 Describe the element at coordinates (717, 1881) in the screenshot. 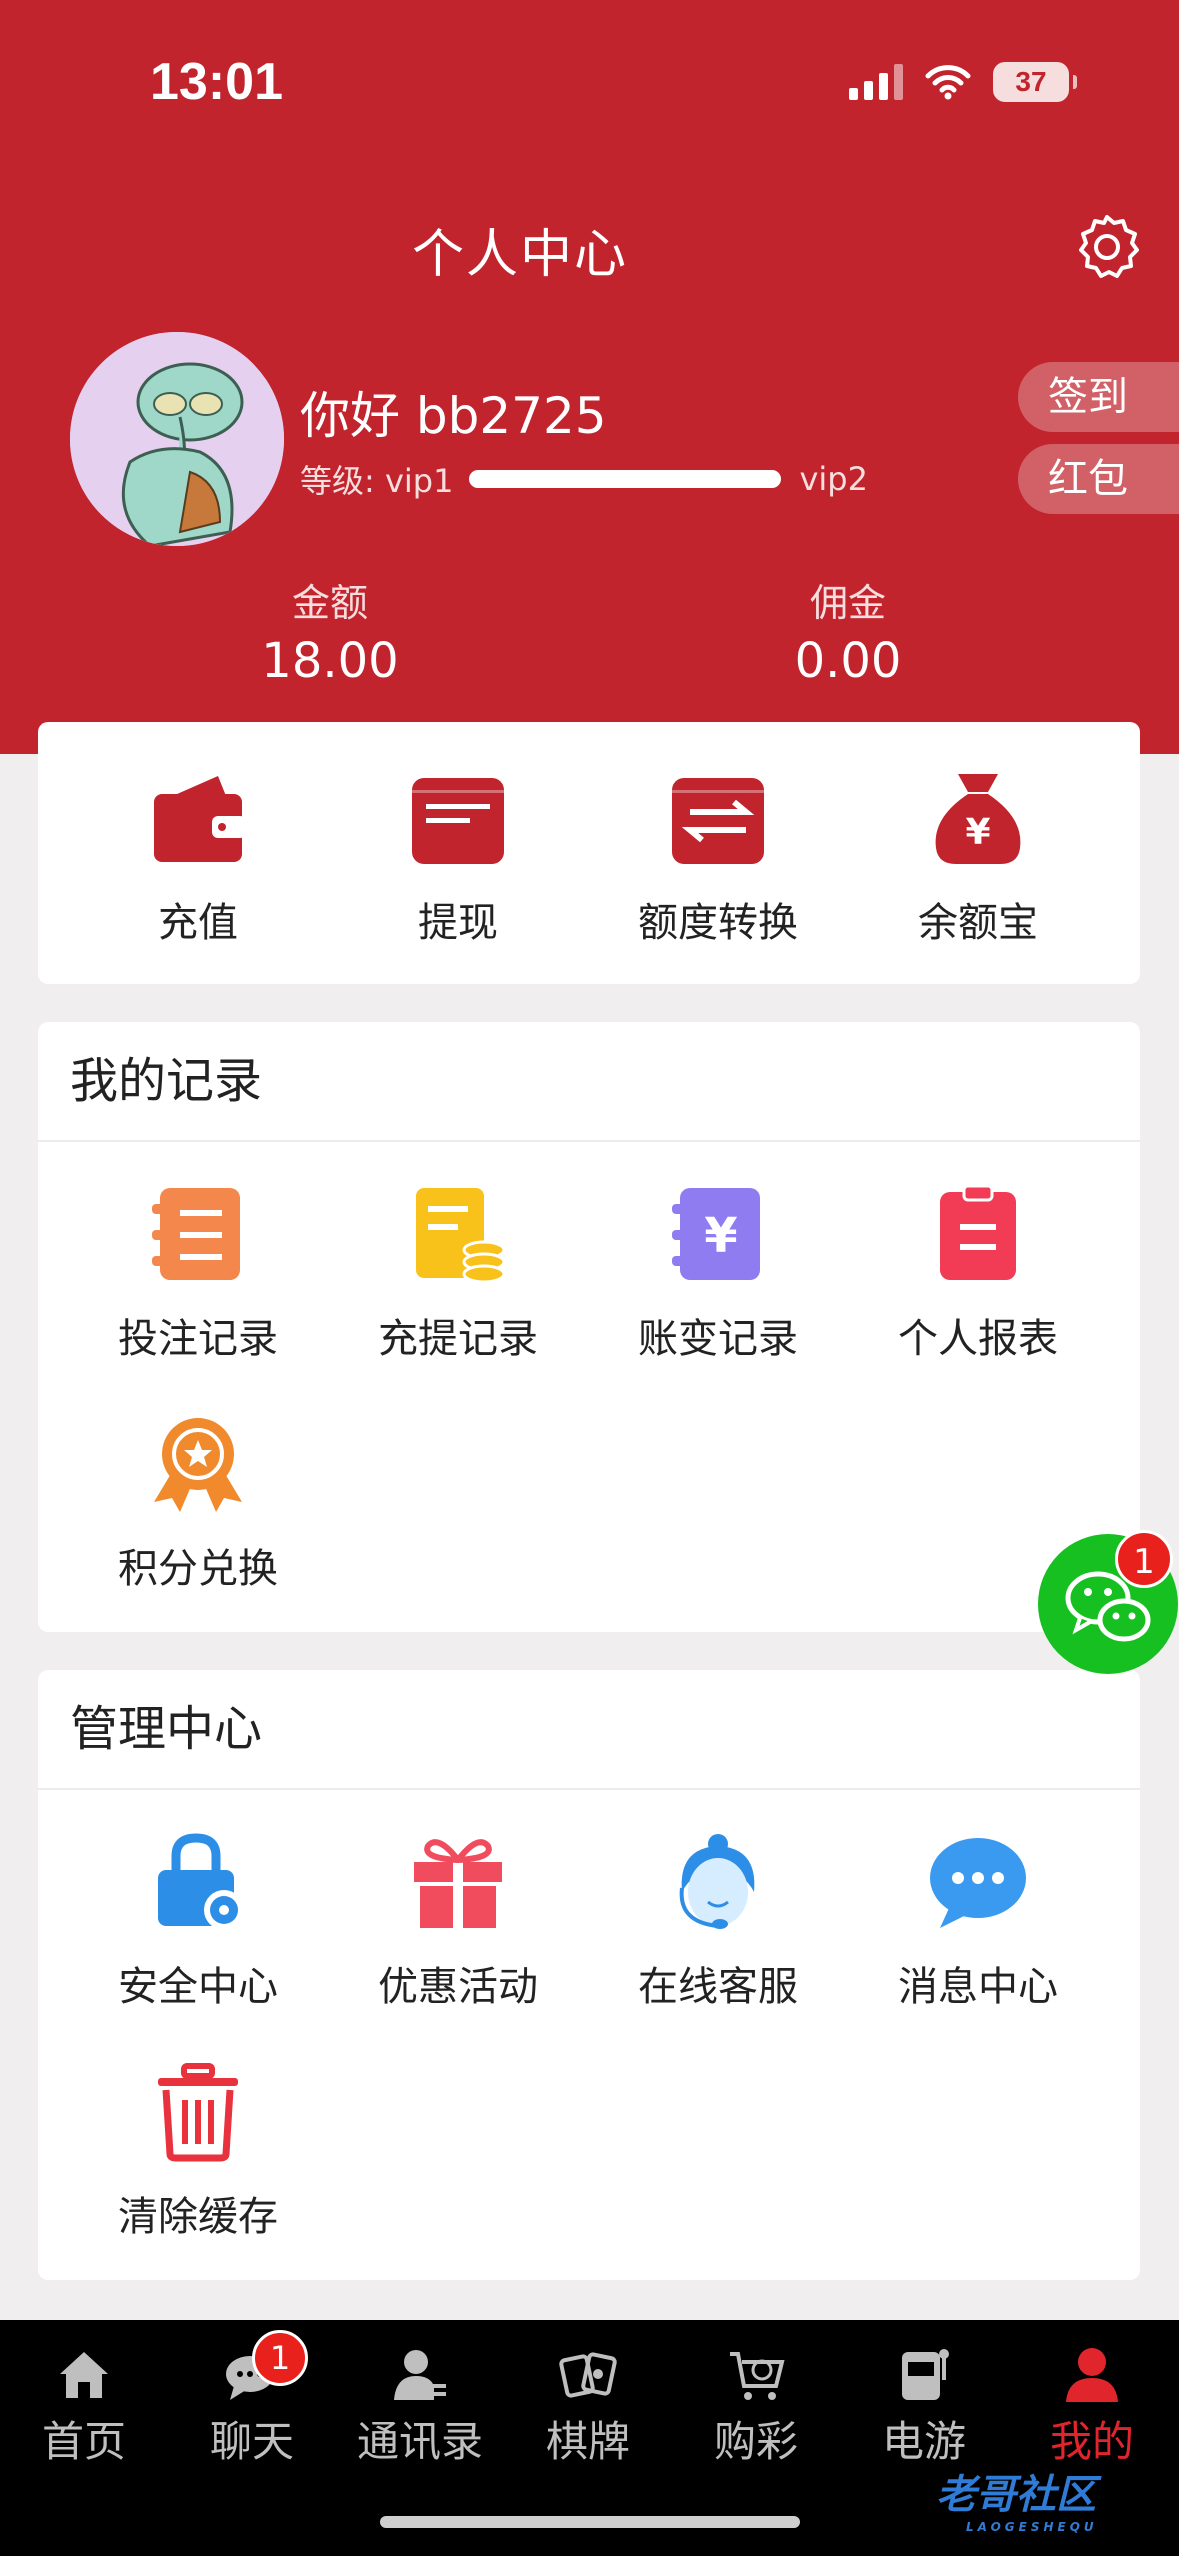

I see `customer-service-icon` at that location.